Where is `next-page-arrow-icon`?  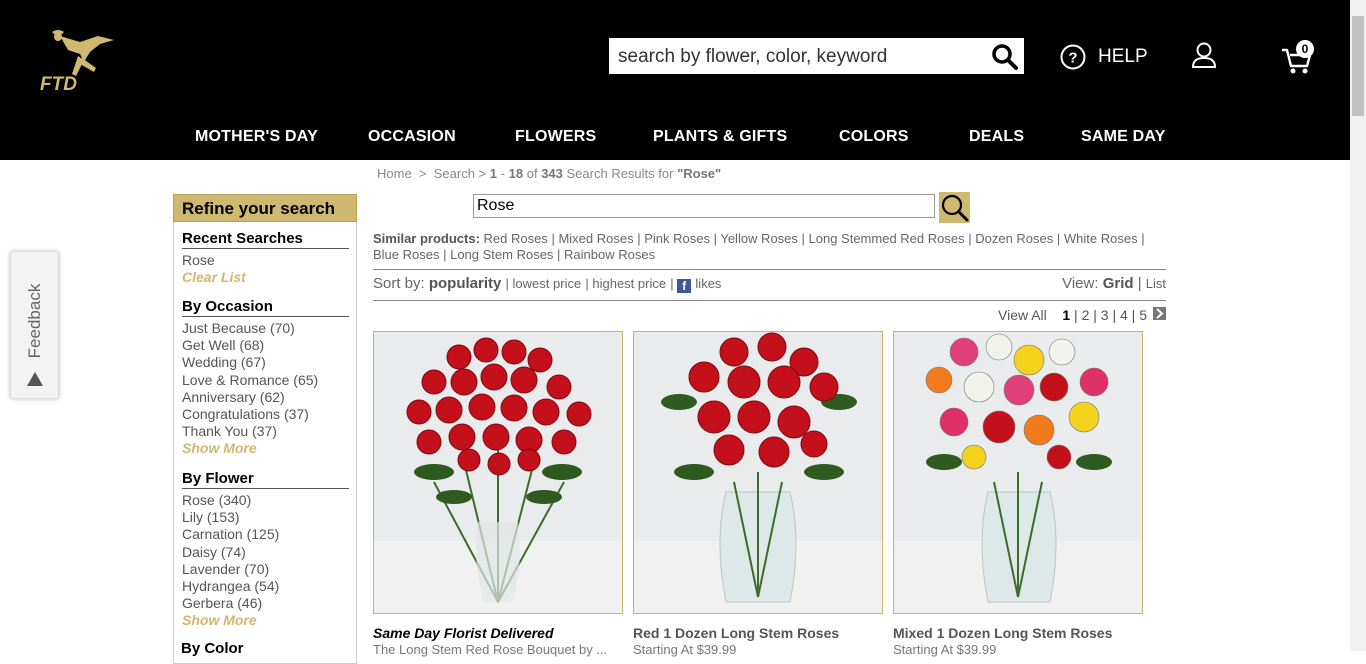
next-page-arrow-icon is located at coordinates (1159, 313).